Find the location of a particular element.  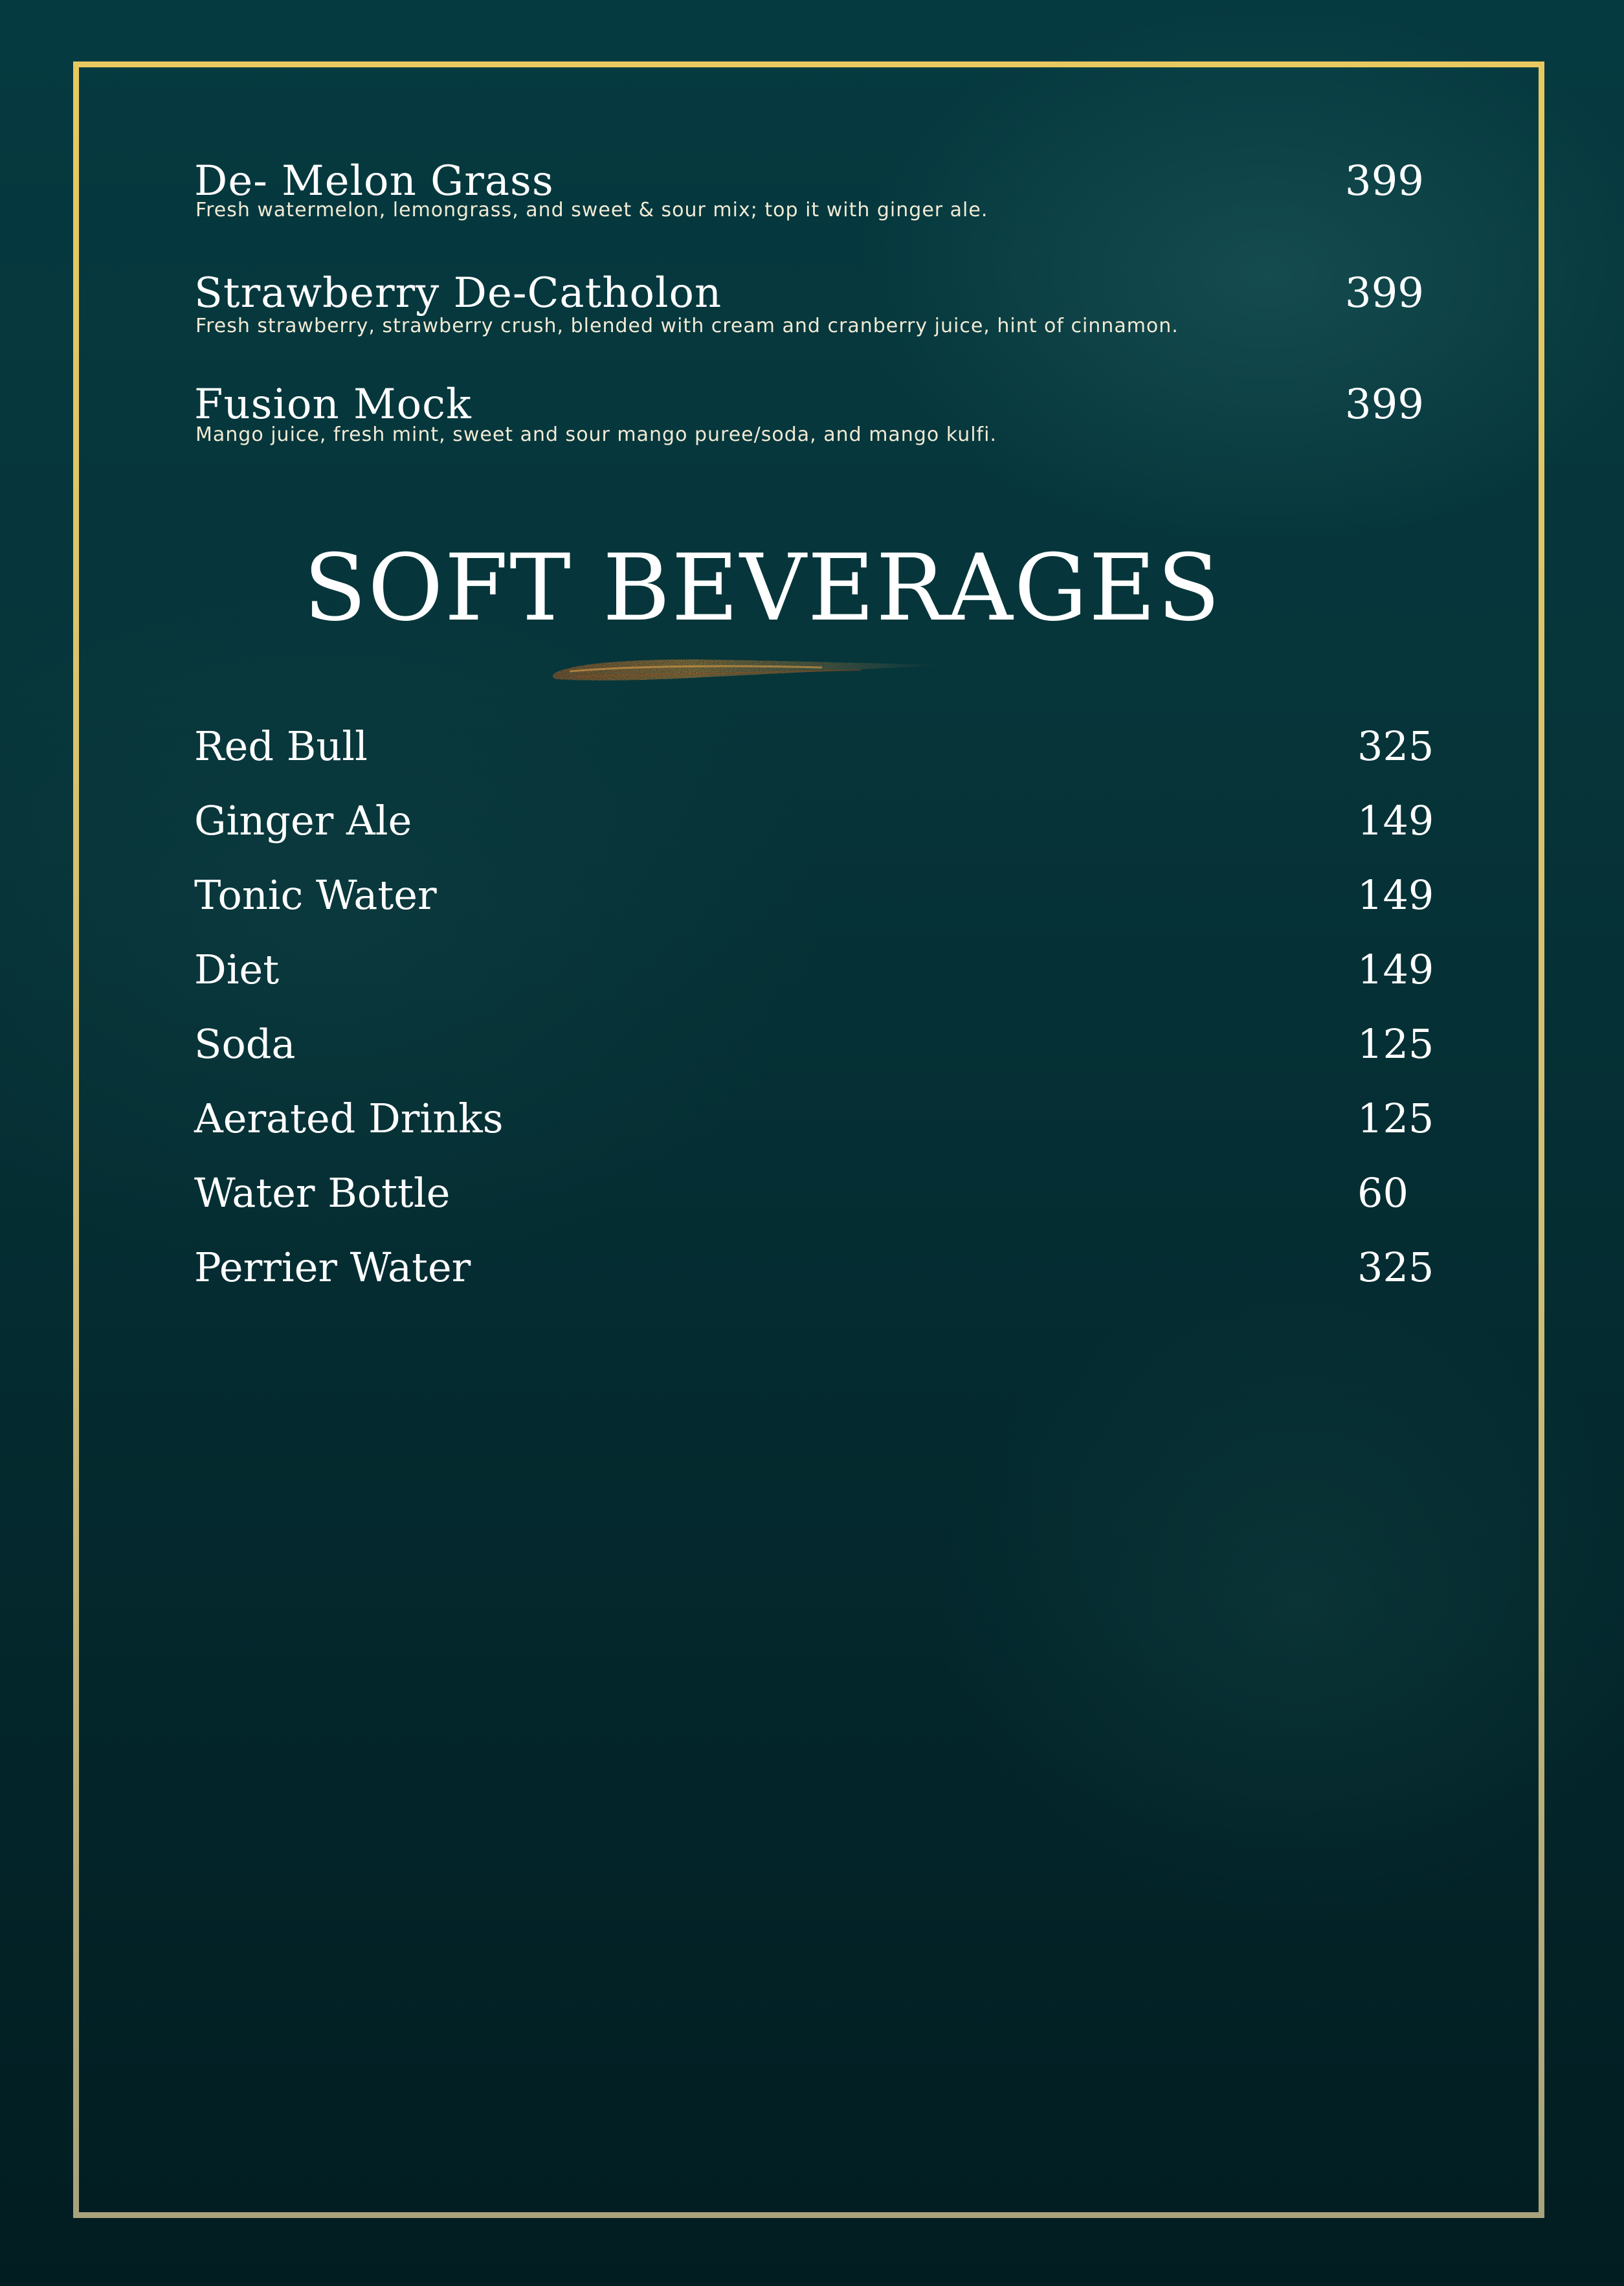

beverage-row-soda: Soda 125 is located at coordinates (814, 1045).